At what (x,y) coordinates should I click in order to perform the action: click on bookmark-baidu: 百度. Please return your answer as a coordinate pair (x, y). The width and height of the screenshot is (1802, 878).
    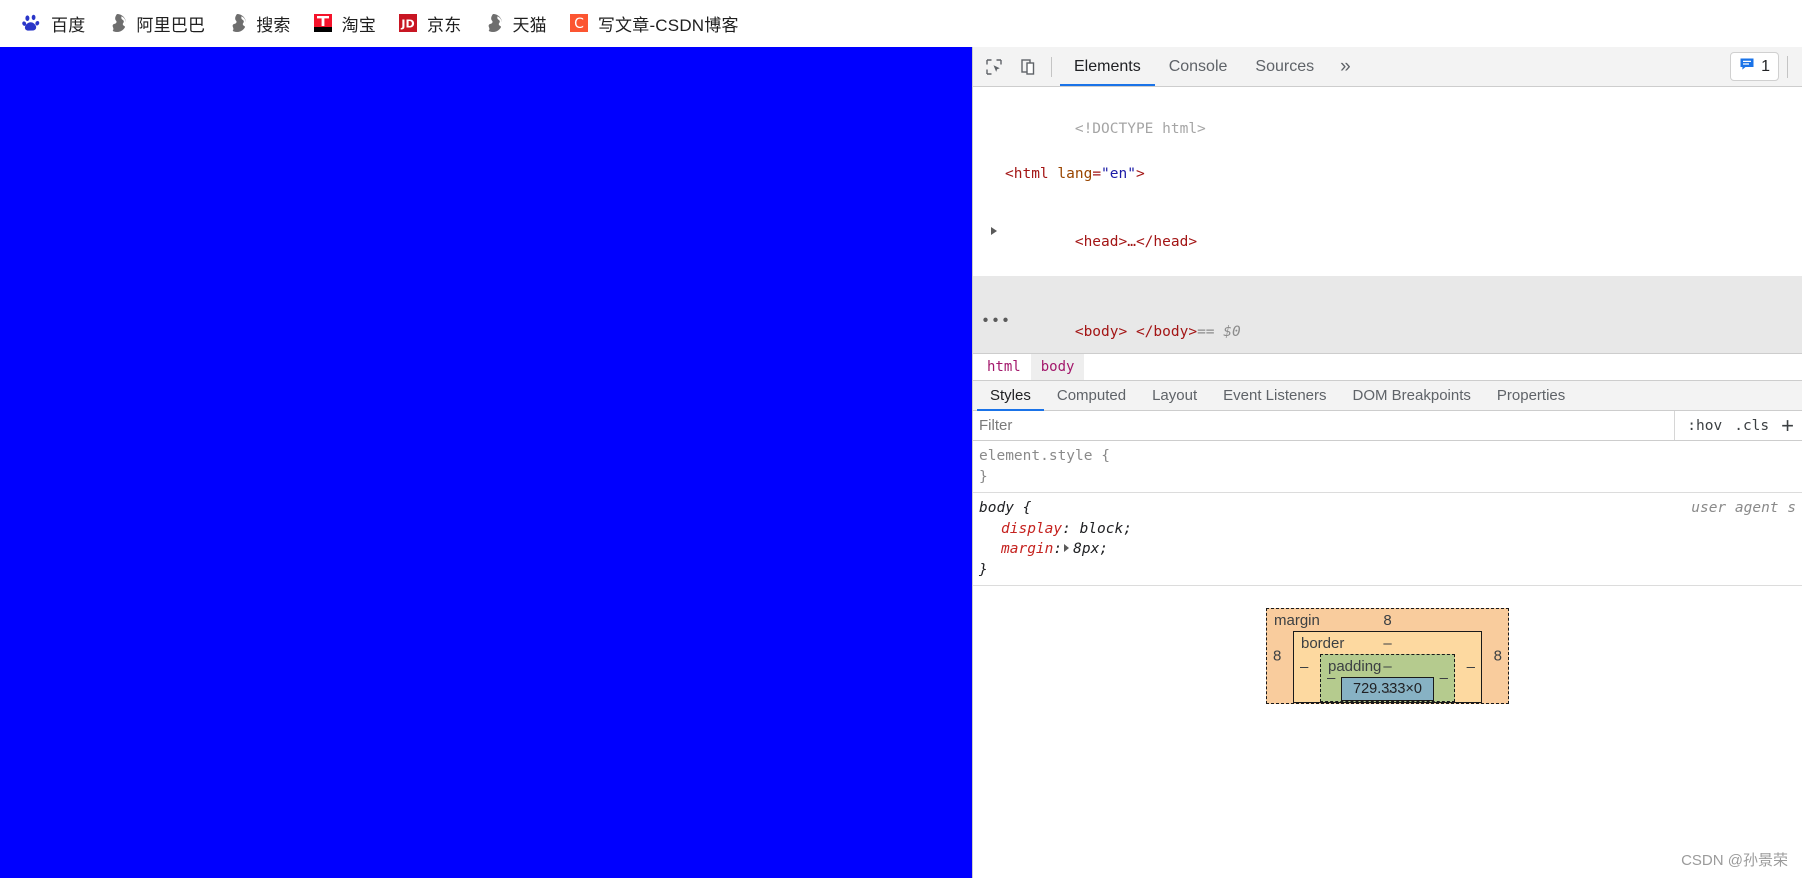
    Looking at the image, I should click on (53, 23).